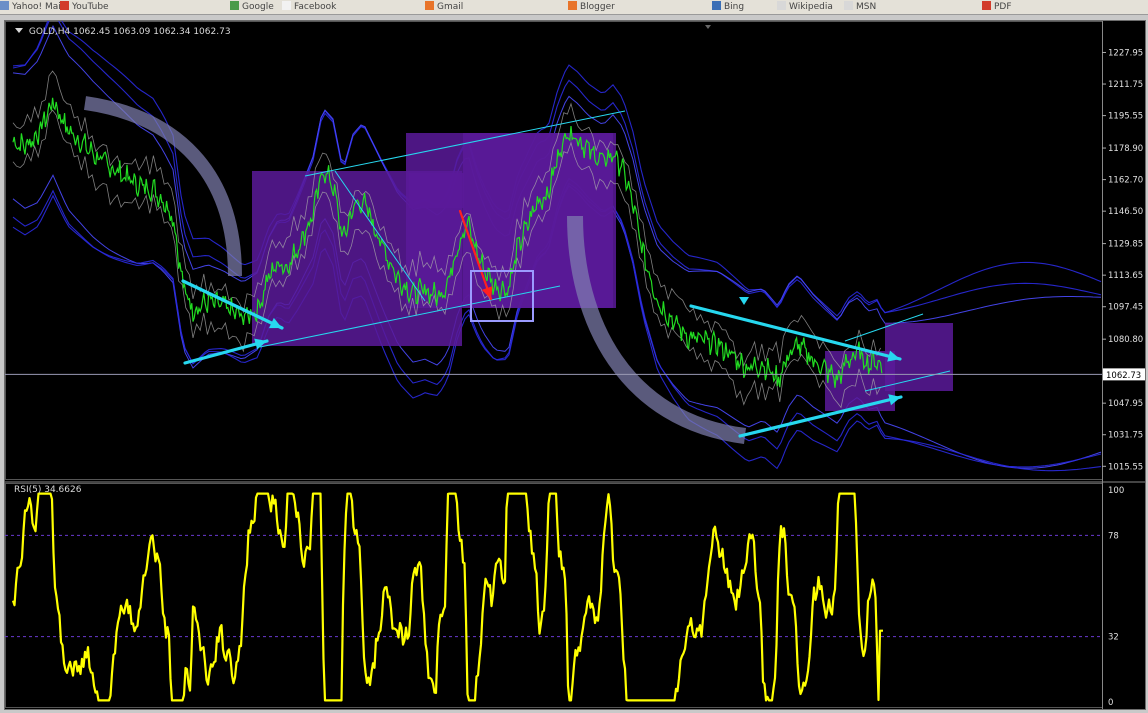 This screenshot has height=713, width=1148. What do you see at coordinates (1113, 638) in the screenshot?
I see `rsi-axis-label: 32` at bounding box center [1113, 638].